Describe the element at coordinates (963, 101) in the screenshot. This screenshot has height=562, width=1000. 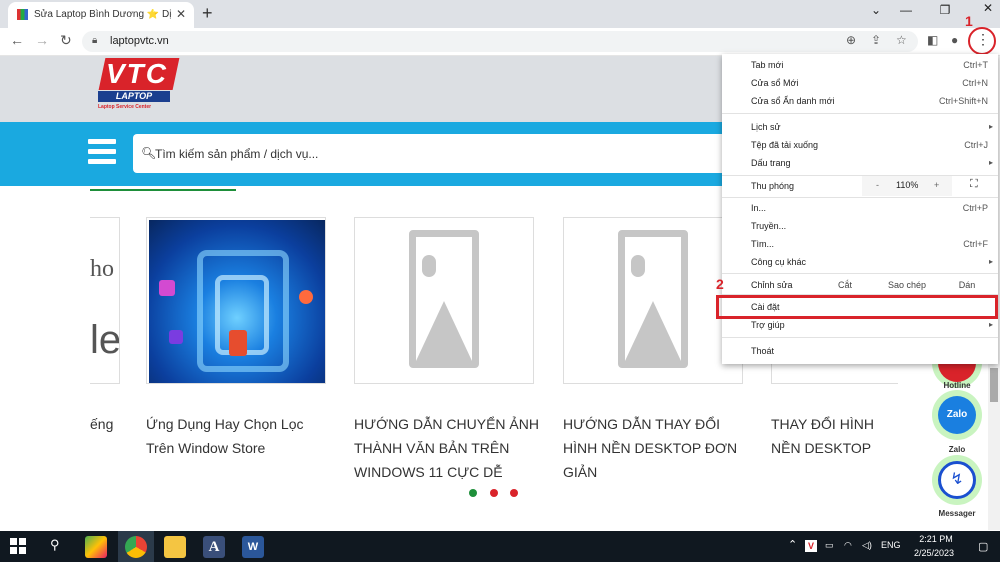
I see `shortcut: Ctrl+Shift+N` at that location.